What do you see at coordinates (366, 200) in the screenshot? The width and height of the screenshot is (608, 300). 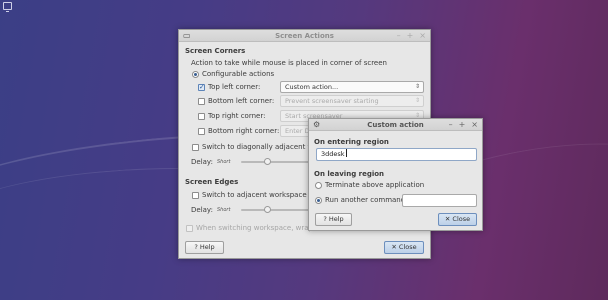 I see `run-command-label: Run another command:` at bounding box center [366, 200].